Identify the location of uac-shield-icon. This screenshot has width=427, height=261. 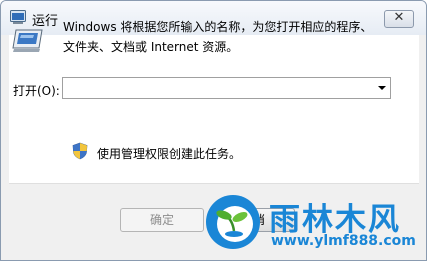
(80, 151).